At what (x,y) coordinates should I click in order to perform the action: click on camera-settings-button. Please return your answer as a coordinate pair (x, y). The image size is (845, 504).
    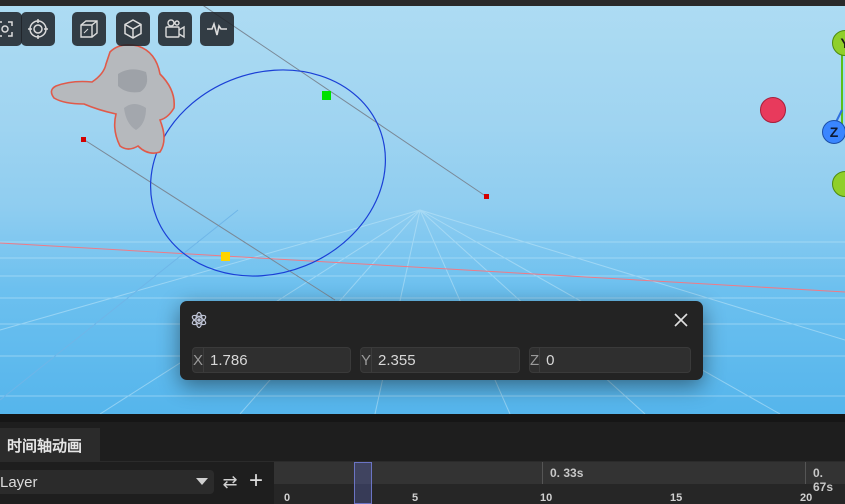
    Looking at the image, I should click on (175, 29).